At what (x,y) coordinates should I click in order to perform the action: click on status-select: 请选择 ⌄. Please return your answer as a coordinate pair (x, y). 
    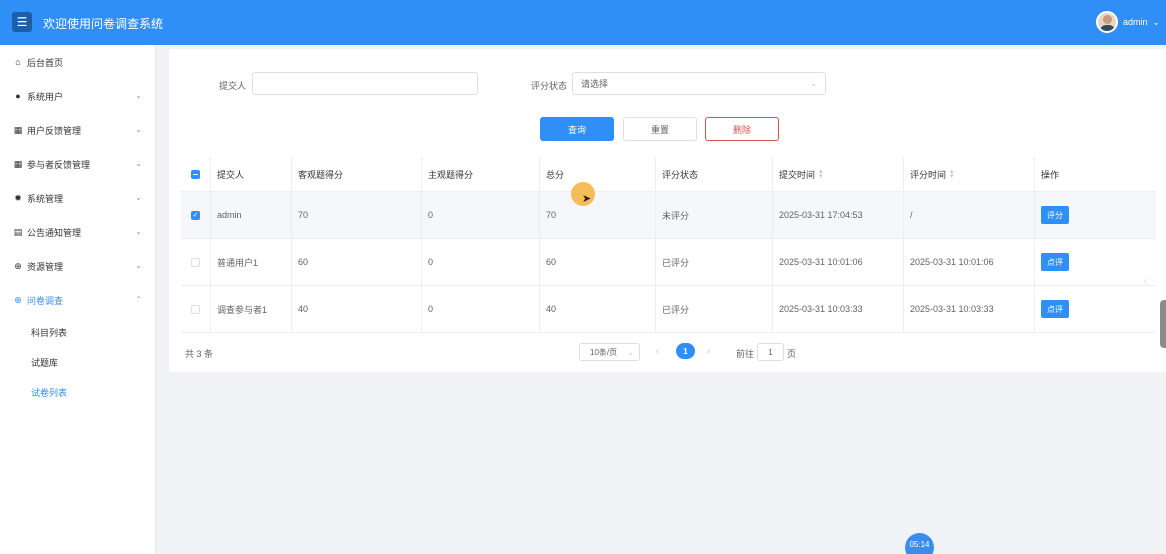
    Looking at the image, I should click on (699, 83).